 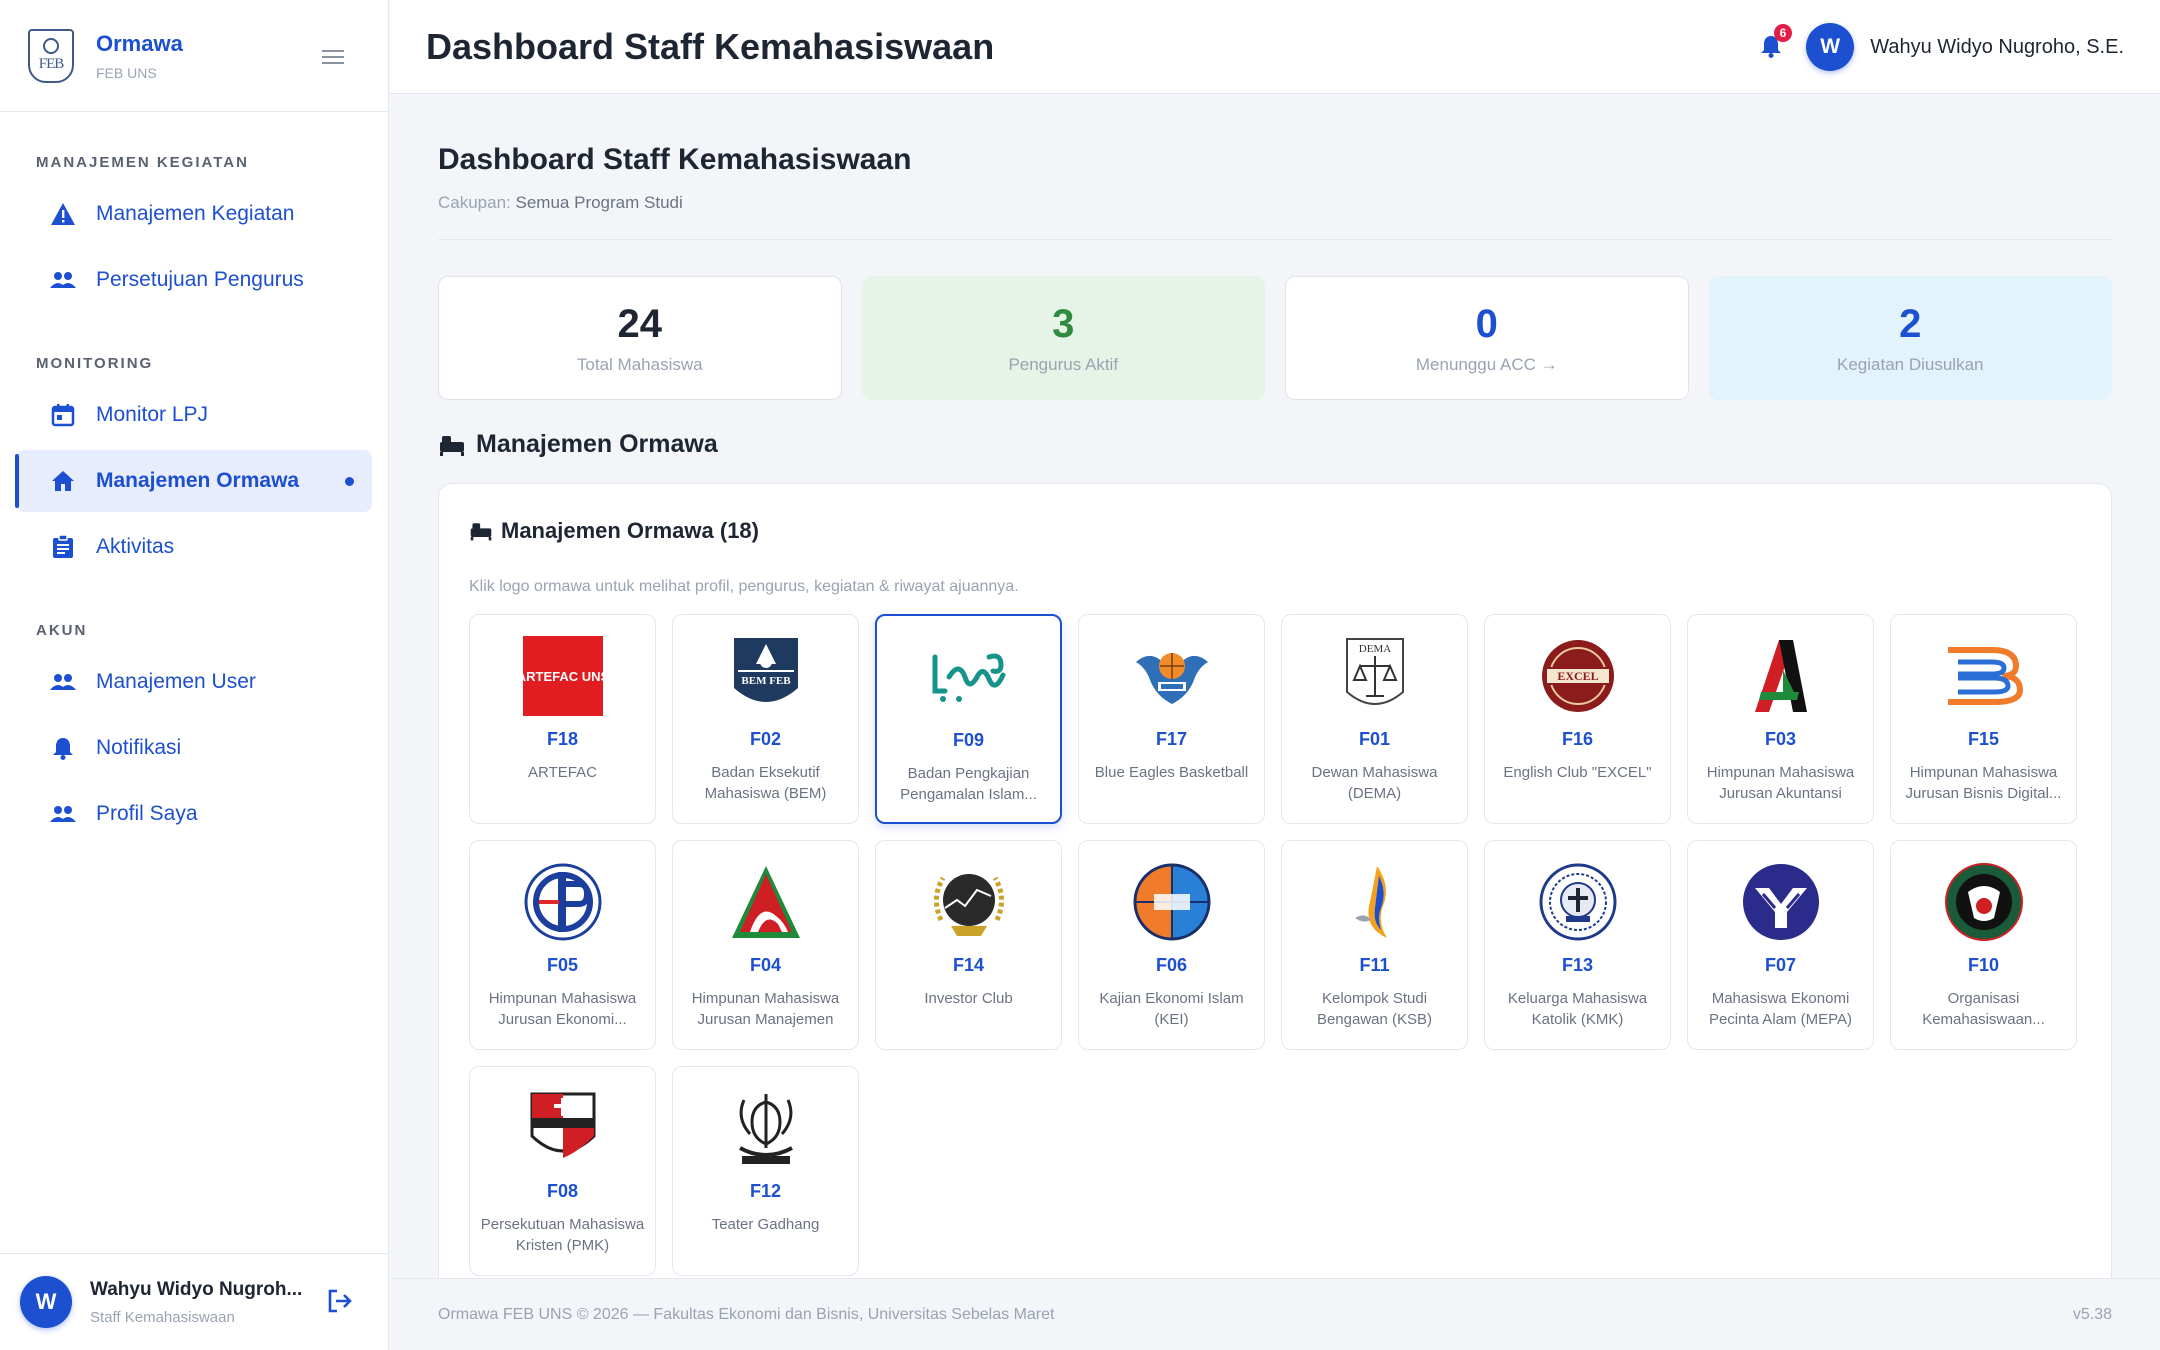 I want to click on feb-logo-text: FEB, so click(x=51, y=64).